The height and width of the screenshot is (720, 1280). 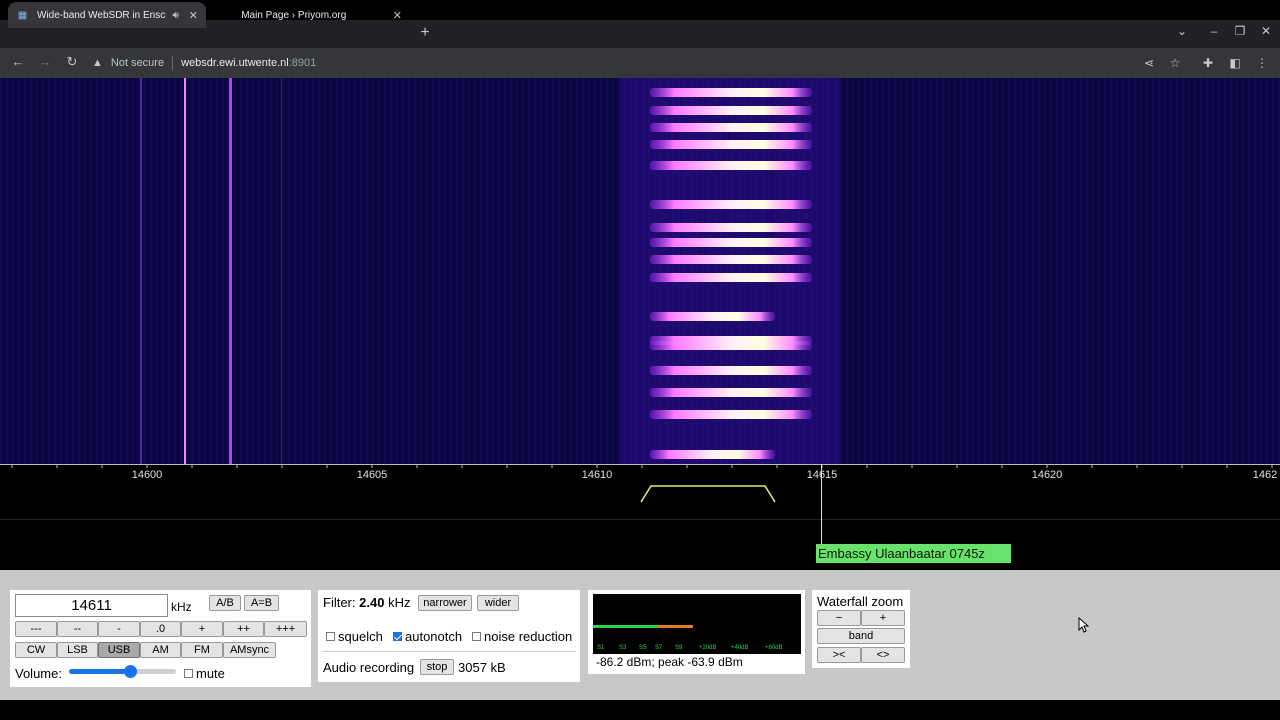 What do you see at coordinates (861, 636) in the screenshot?
I see `zoom-band-button: band` at bounding box center [861, 636].